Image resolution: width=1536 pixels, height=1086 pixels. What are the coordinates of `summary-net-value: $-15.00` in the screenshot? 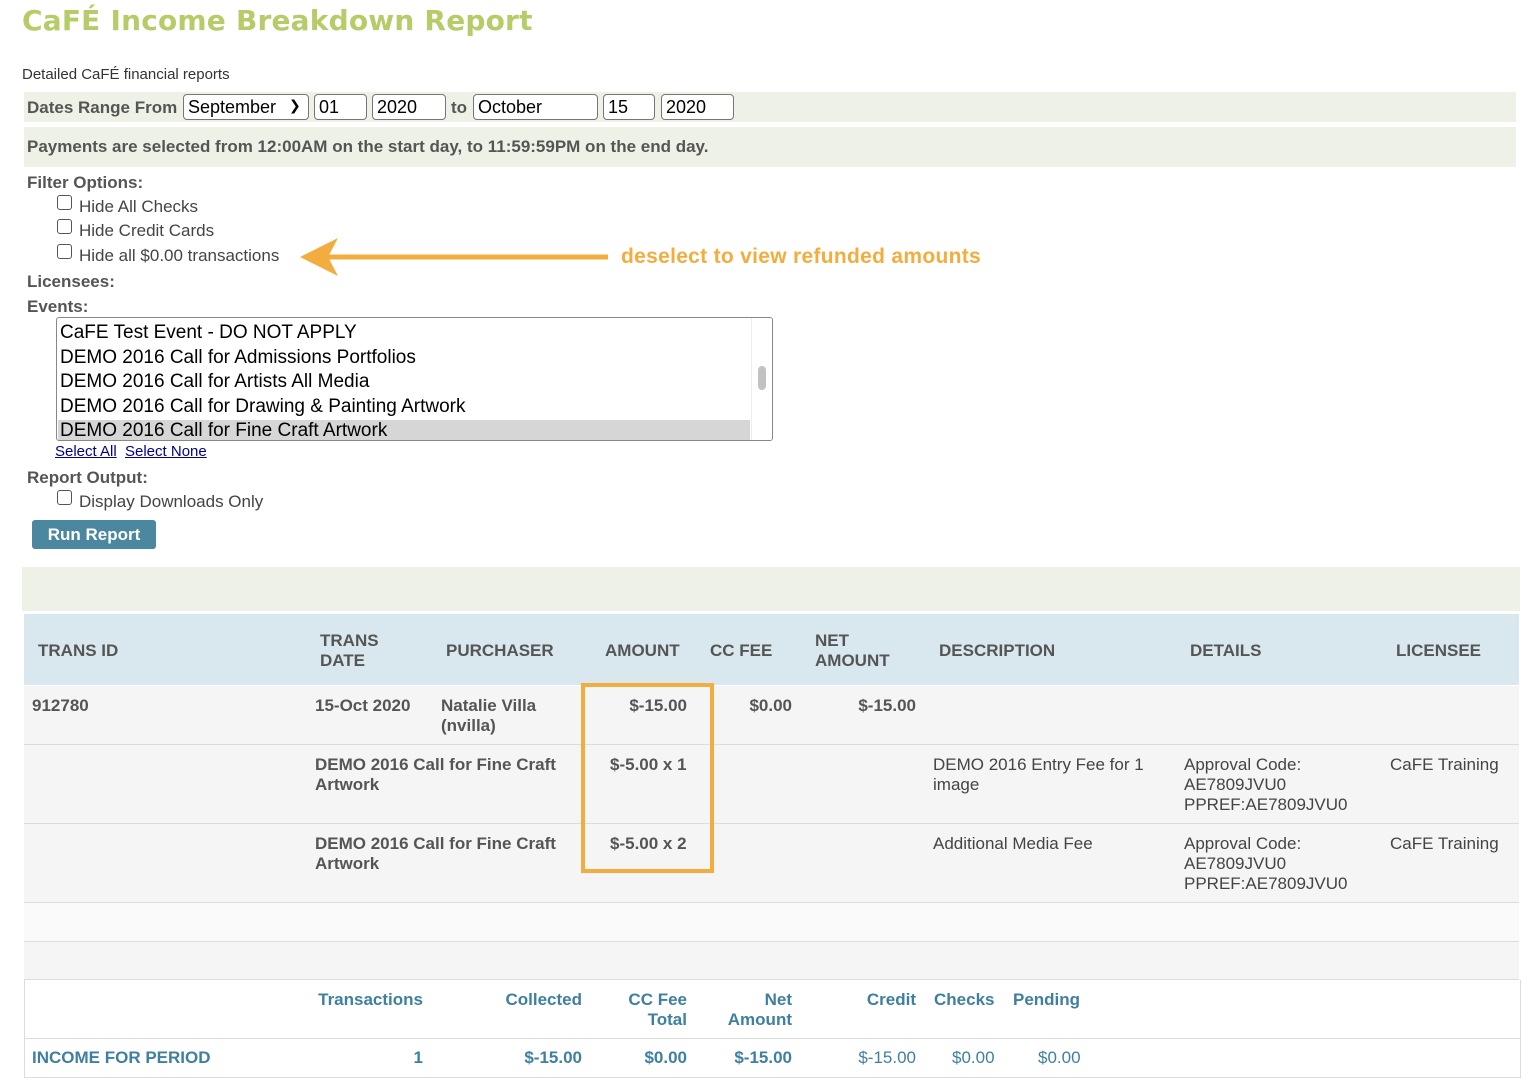 It's located at (763, 1057).